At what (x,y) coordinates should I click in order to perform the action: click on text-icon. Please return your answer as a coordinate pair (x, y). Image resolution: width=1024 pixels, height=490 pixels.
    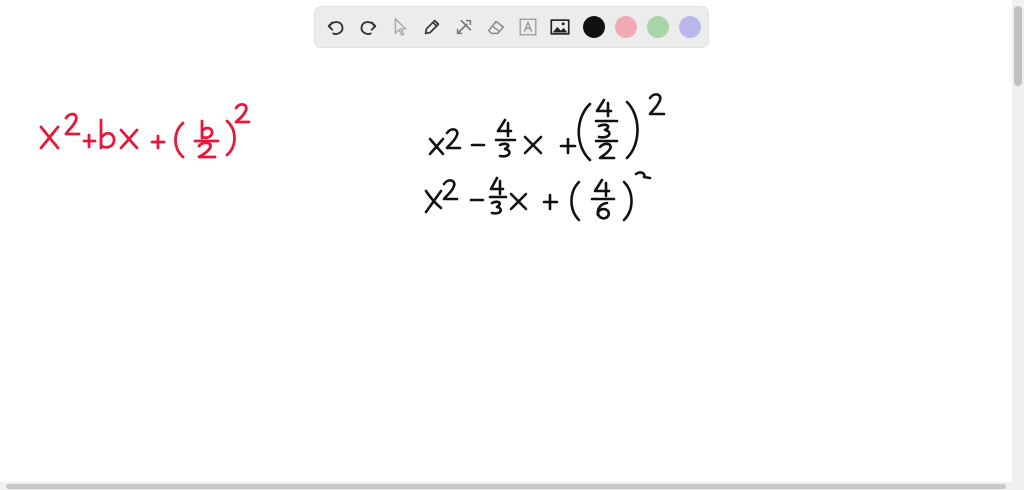
    Looking at the image, I should click on (528, 27).